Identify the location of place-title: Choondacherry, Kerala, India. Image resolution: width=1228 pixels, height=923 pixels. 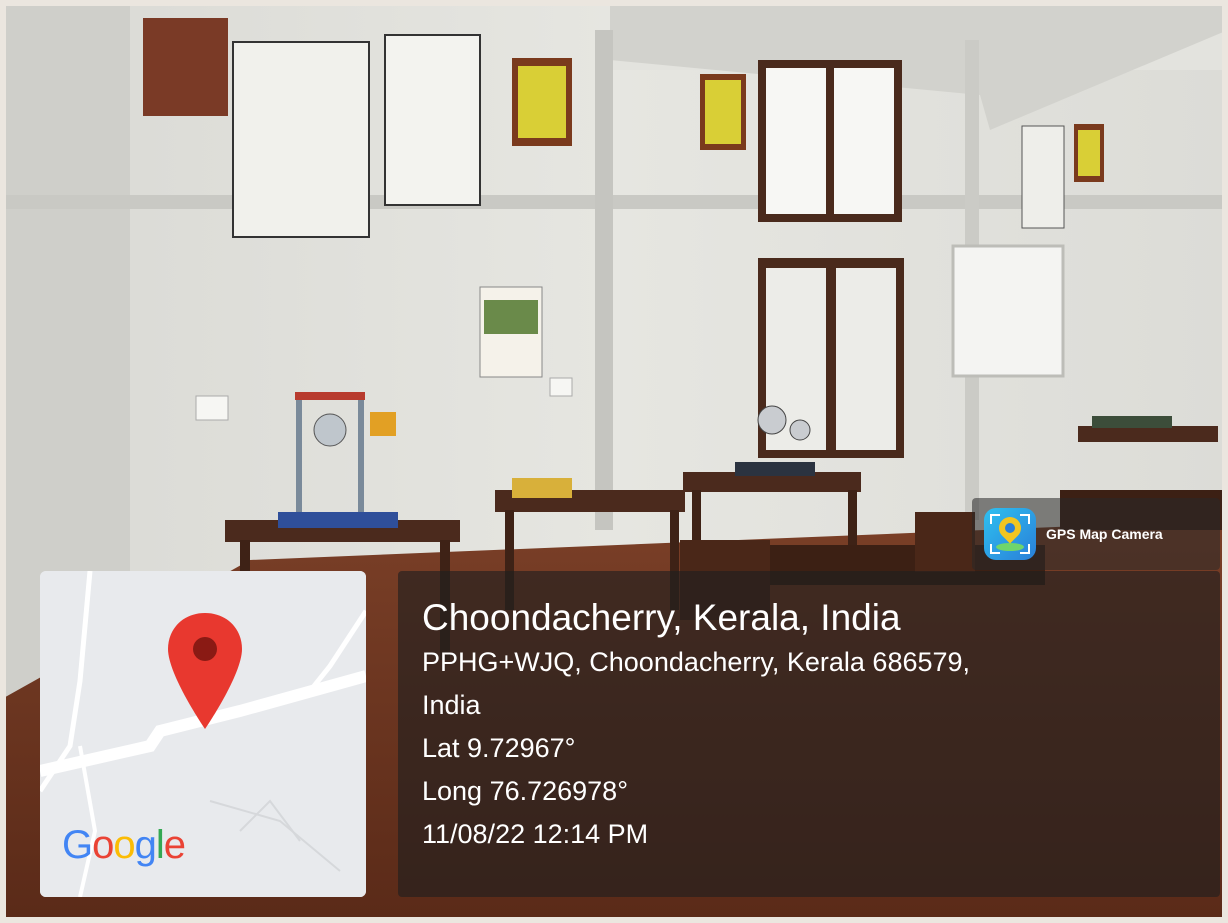
(661, 617).